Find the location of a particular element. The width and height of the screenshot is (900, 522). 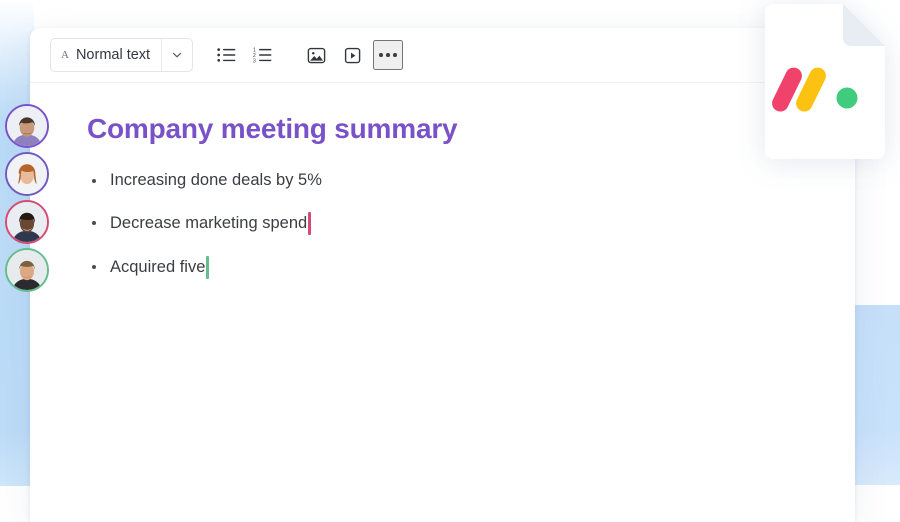

insert-video-button is located at coordinates (352, 55).